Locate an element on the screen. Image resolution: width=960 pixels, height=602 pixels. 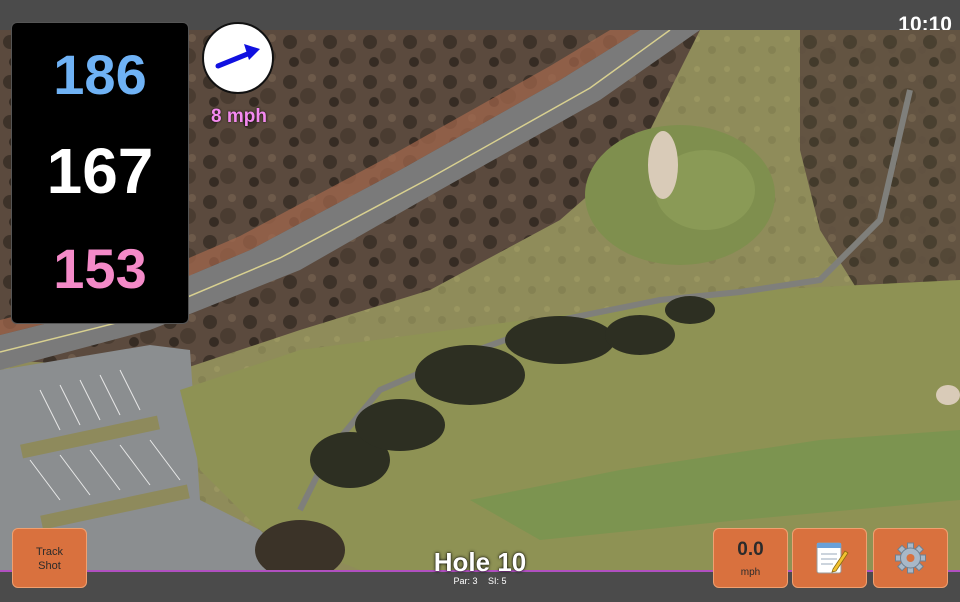
hole-stroke-index: SI: 5 is located at coordinates (497, 581).